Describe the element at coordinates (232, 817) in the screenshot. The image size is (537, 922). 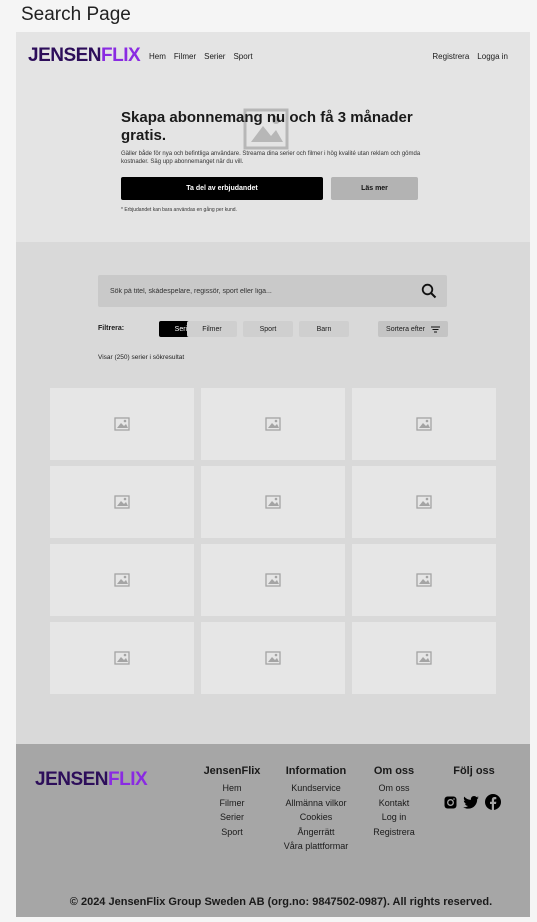
I see `footer-link-serier: Serier` at that location.